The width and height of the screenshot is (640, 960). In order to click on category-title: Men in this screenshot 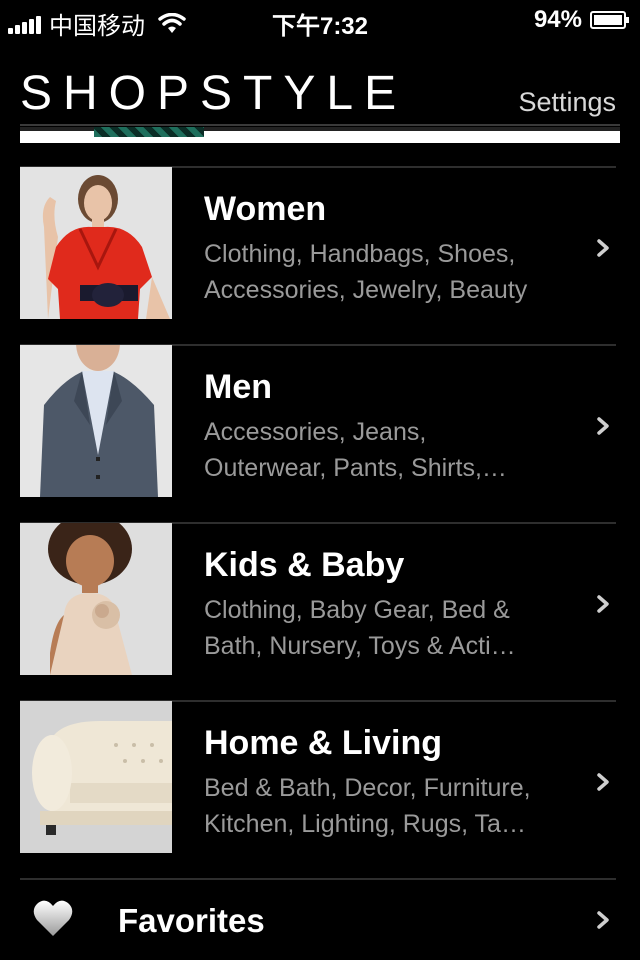, I will do `click(238, 387)`.